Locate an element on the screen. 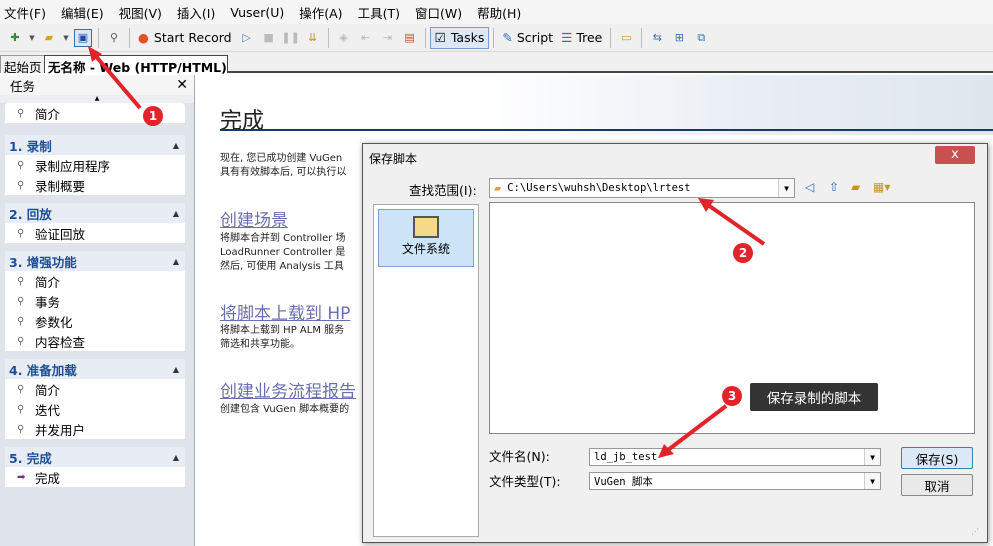 This screenshot has width=993, height=546. go-to-start-icon: ⇤ is located at coordinates (366, 38).